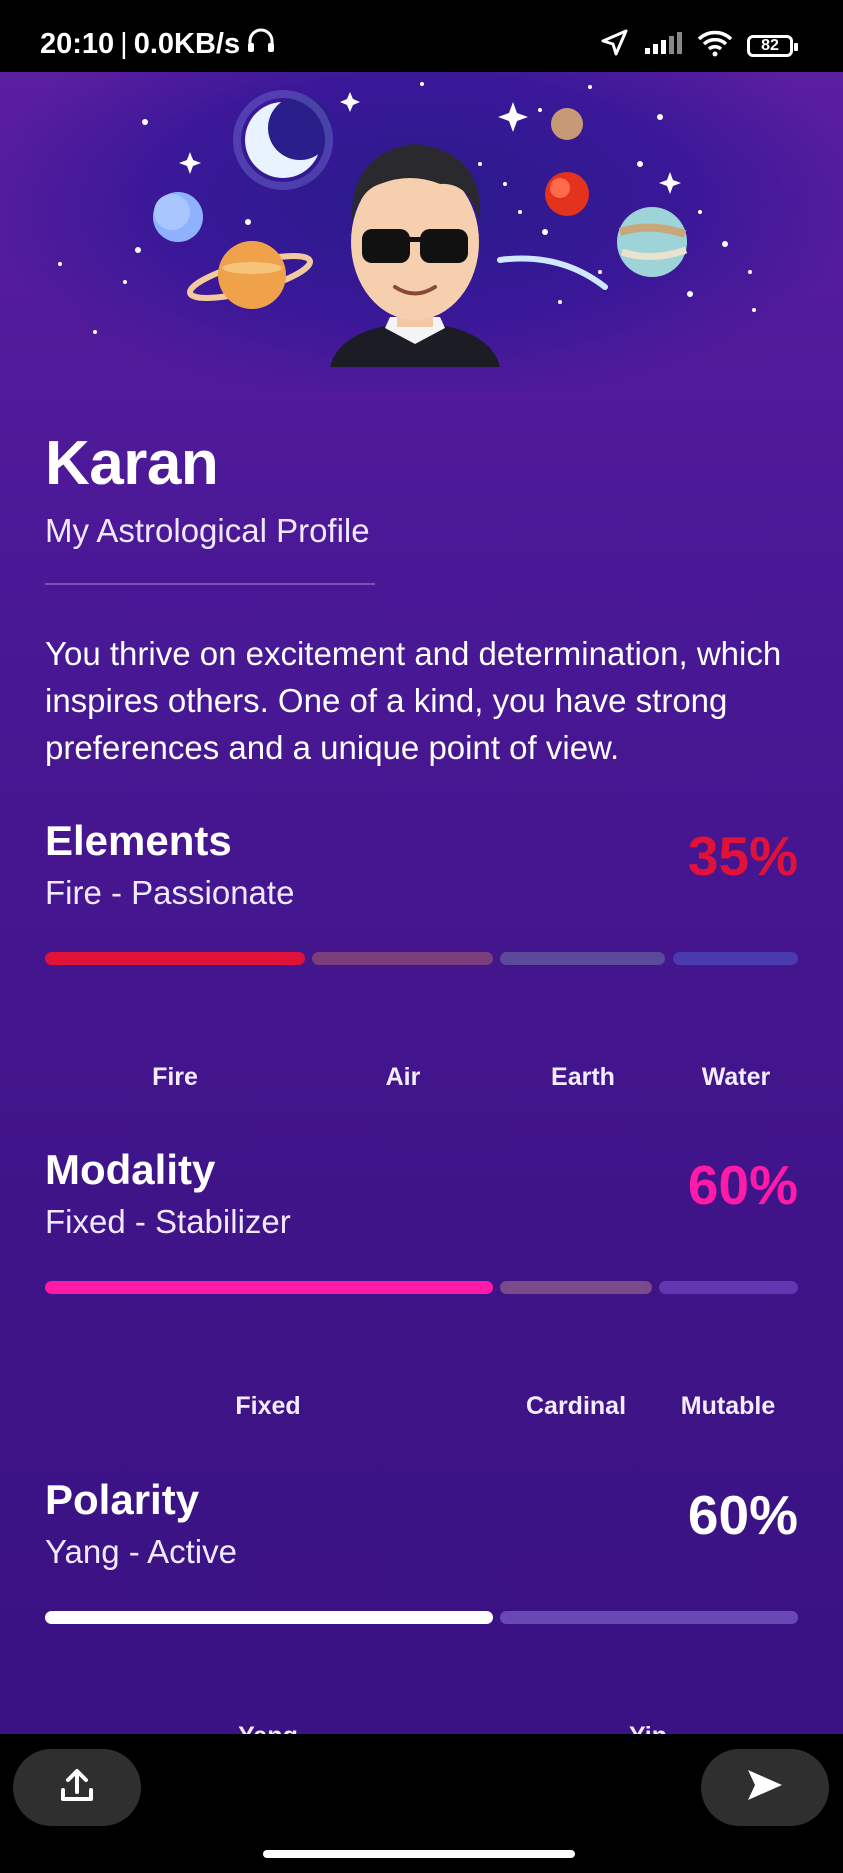 The height and width of the screenshot is (1873, 843). What do you see at coordinates (728, 1406) in the screenshot?
I see `modality-label-mutable: Mutable` at bounding box center [728, 1406].